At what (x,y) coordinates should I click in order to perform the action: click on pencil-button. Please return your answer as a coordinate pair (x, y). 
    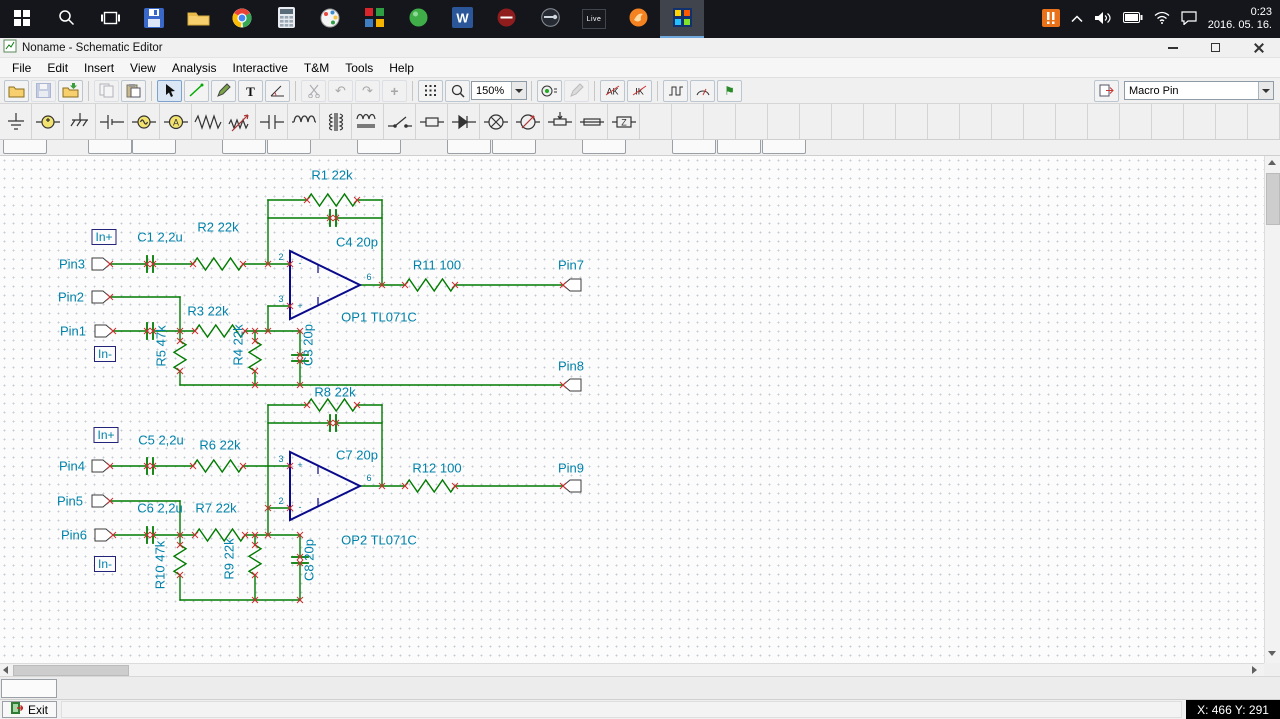
    Looking at the image, I should click on (576, 90).